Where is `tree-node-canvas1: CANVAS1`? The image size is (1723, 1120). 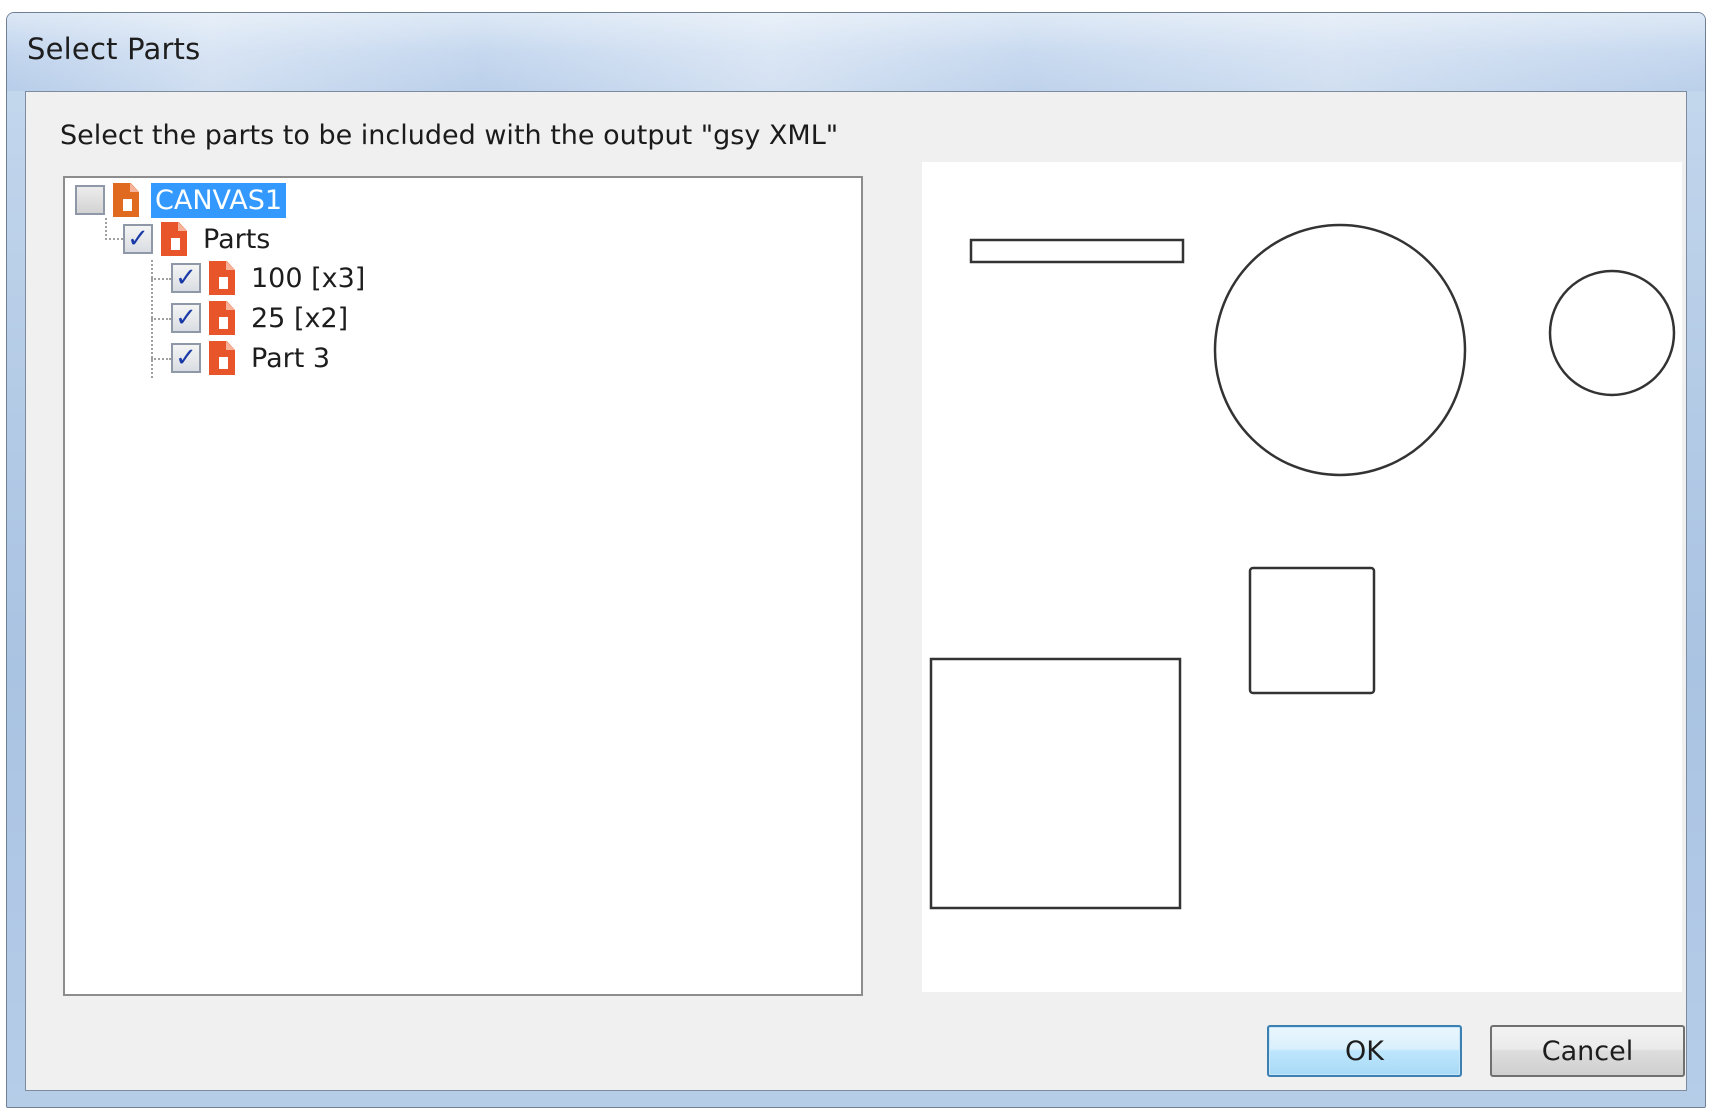 tree-node-canvas1: CANVAS1 is located at coordinates (181, 200).